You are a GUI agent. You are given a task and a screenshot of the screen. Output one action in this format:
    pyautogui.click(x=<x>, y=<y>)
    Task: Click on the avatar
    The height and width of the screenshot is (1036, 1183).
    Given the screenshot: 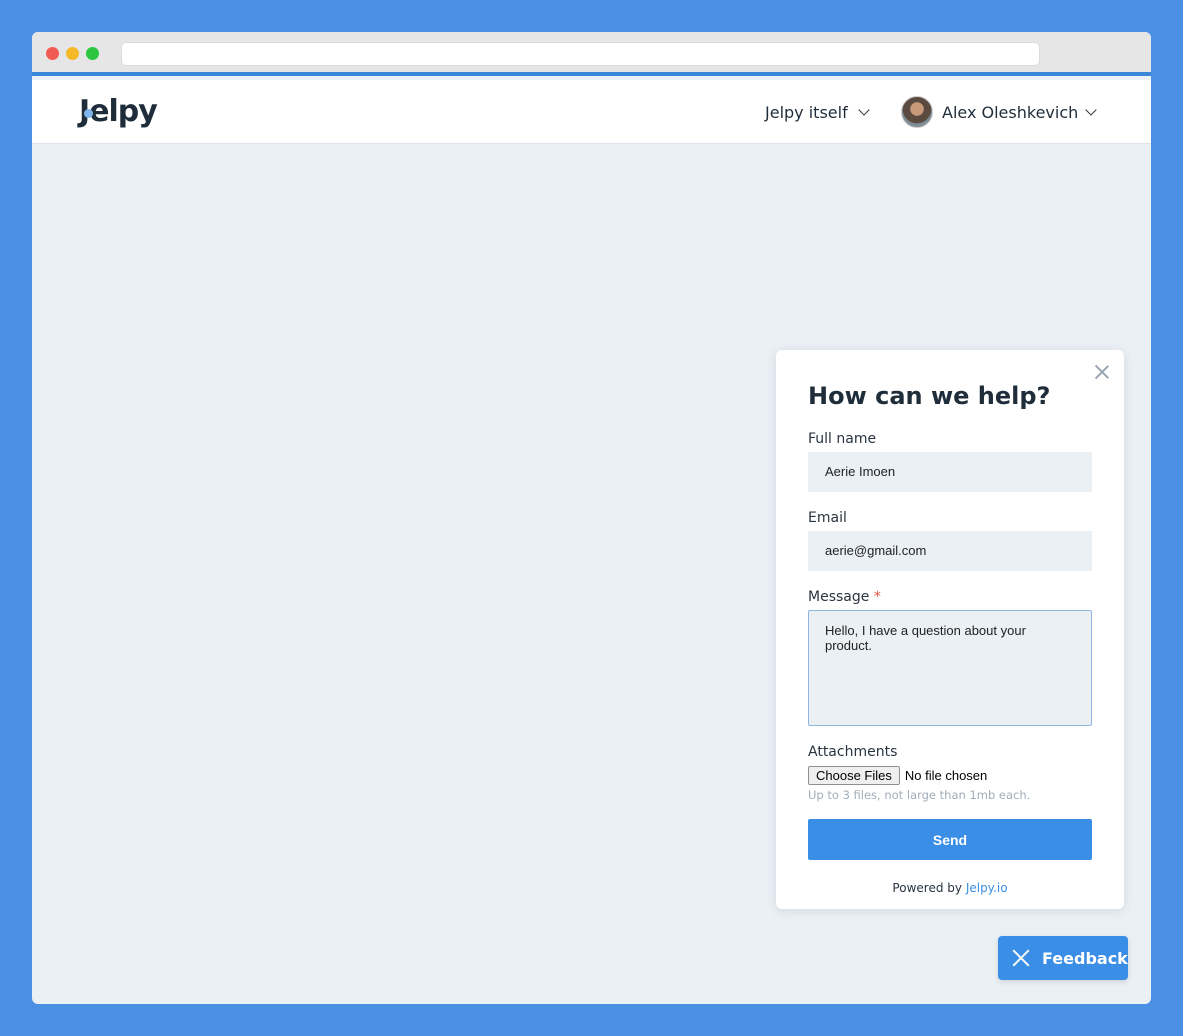 What is the action you would take?
    pyautogui.click(x=917, y=112)
    